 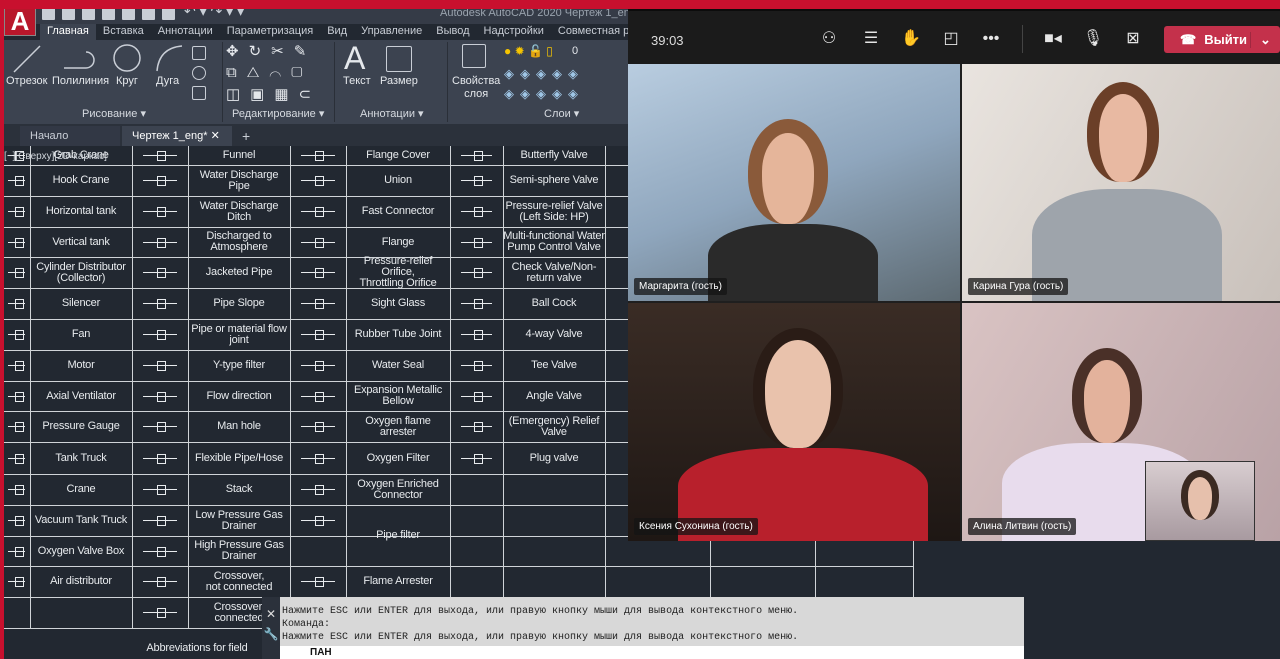 What do you see at coordinates (167, 81) in the screenshot?
I see `arc-tool: Дуга` at bounding box center [167, 81].